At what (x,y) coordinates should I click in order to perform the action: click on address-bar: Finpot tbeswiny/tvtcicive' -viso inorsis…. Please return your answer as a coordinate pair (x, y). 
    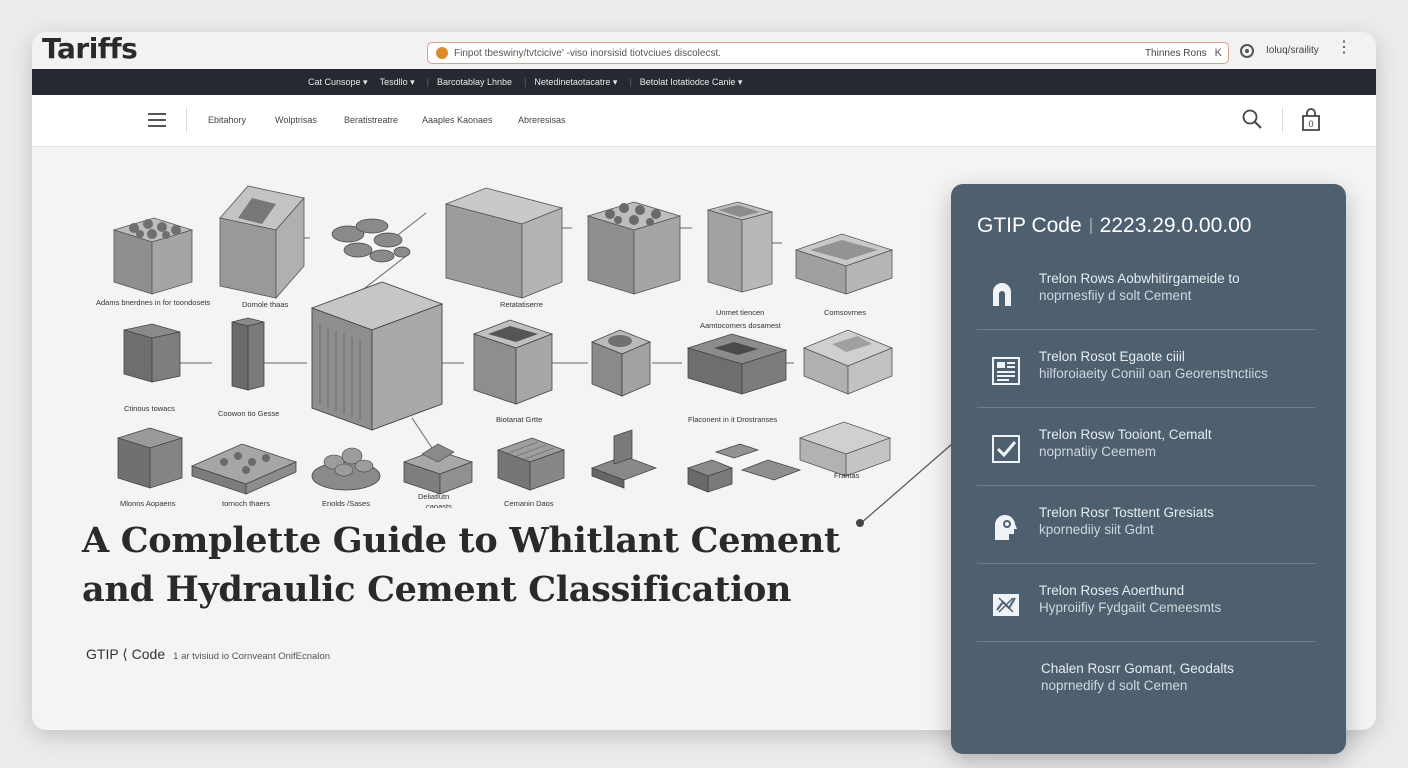
    Looking at the image, I should click on (828, 53).